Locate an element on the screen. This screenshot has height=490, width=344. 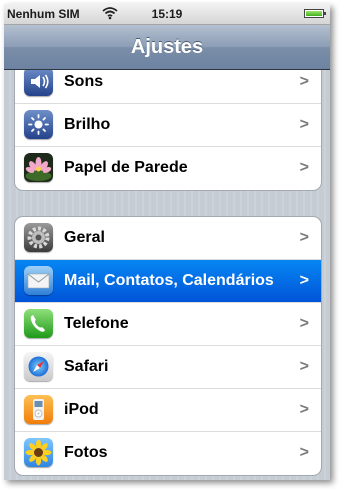
clock: 15:19 is located at coordinates (167, 14).